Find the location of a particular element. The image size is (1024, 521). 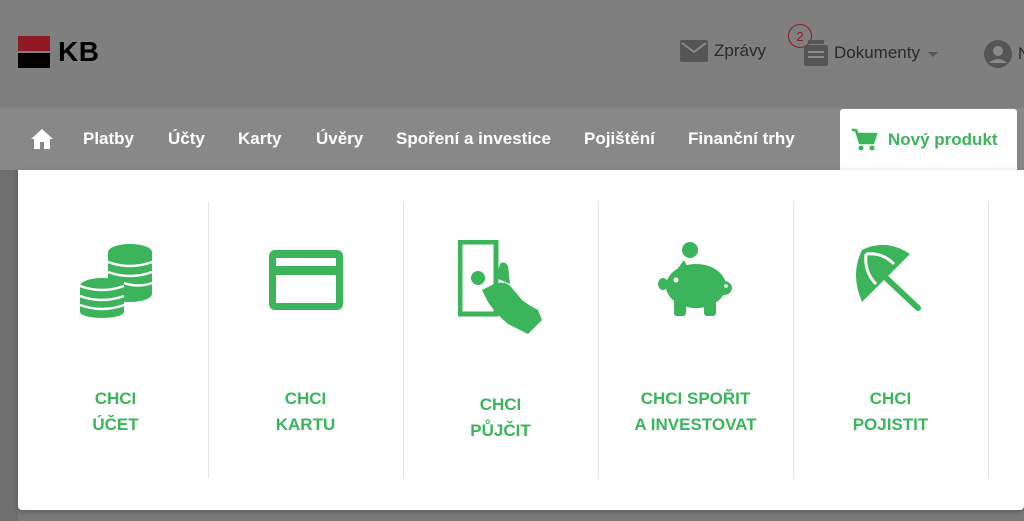

user-menu: N is located at coordinates (1004, 54).